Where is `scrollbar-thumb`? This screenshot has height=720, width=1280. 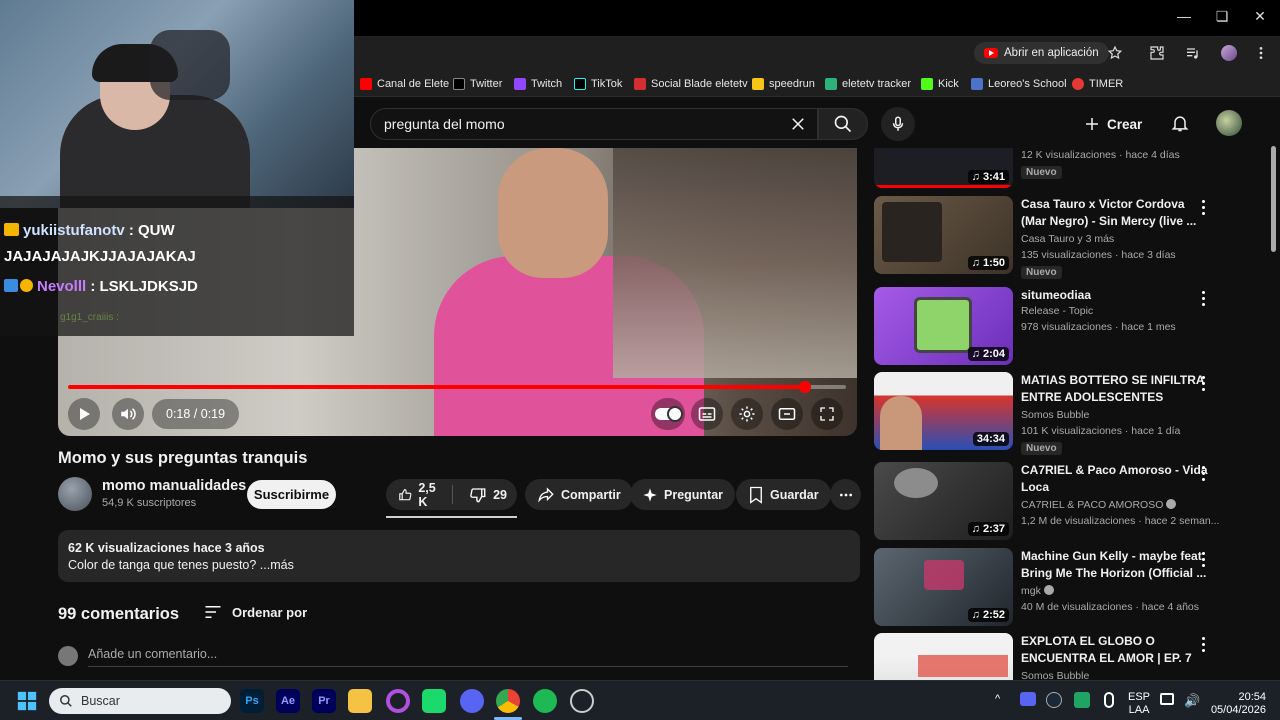 scrollbar-thumb is located at coordinates (1273, 199).